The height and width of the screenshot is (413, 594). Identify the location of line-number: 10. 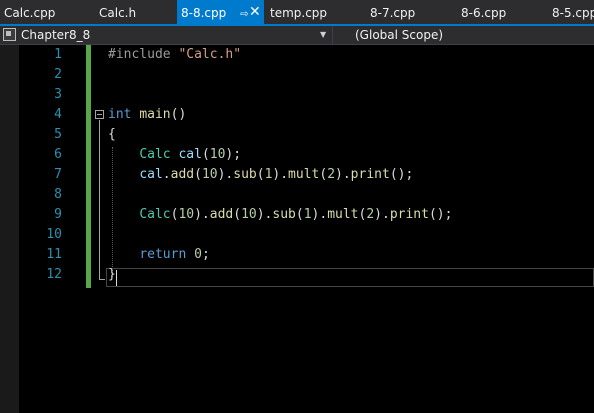
(54, 234).